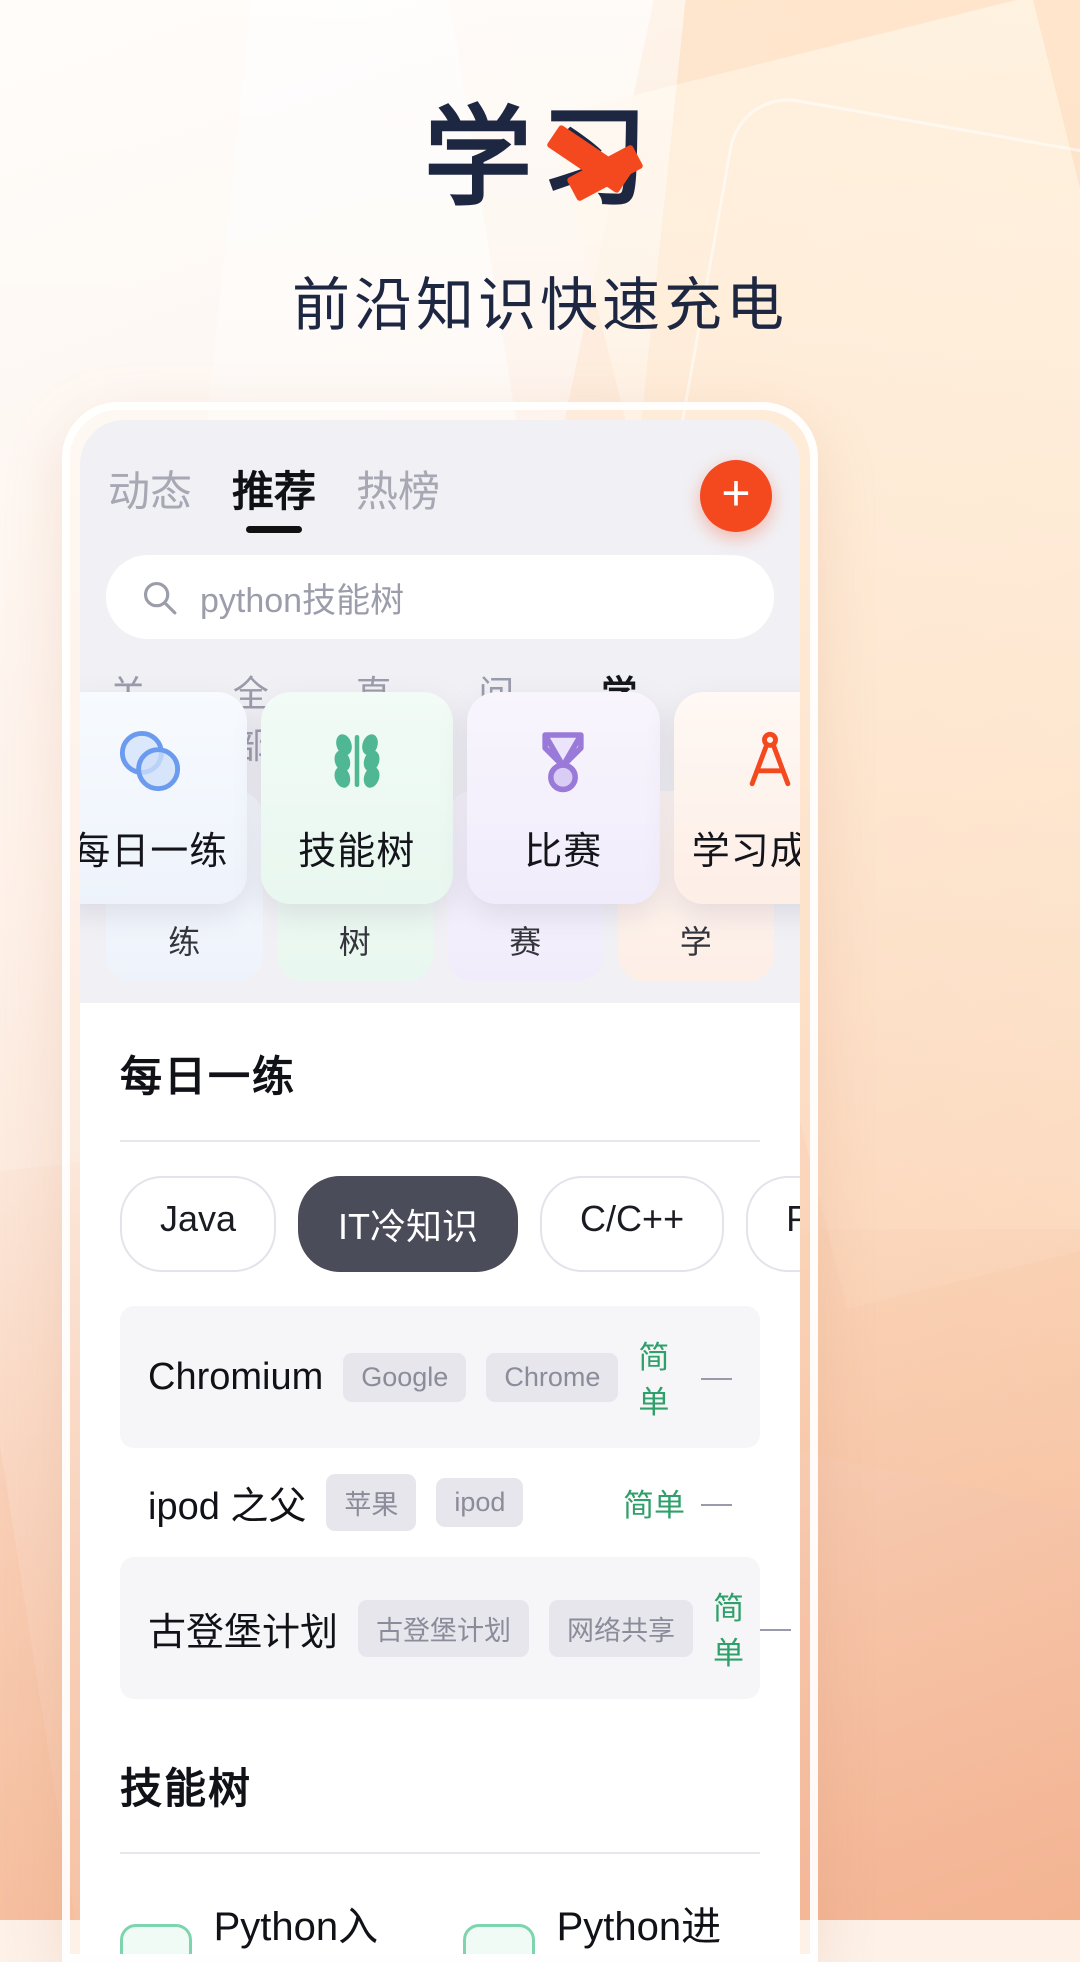 The height and width of the screenshot is (1962, 1080). What do you see at coordinates (736, 798) in the screenshot?
I see `feature-card-achievement: 学习成就` at bounding box center [736, 798].